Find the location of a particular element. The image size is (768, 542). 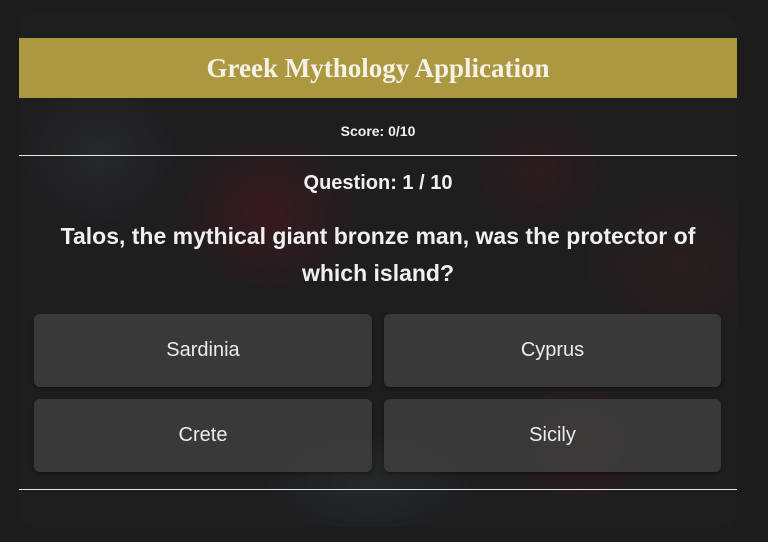

app-title: Greek Mythology Application is located at coordinates (378, 67).